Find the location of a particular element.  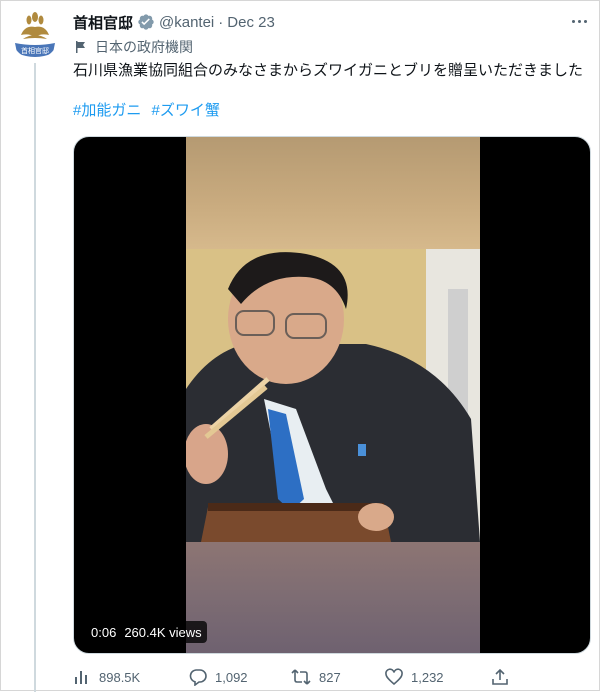

affiliation-text: 日本の政府機関 is located at coordinates (144, 47).